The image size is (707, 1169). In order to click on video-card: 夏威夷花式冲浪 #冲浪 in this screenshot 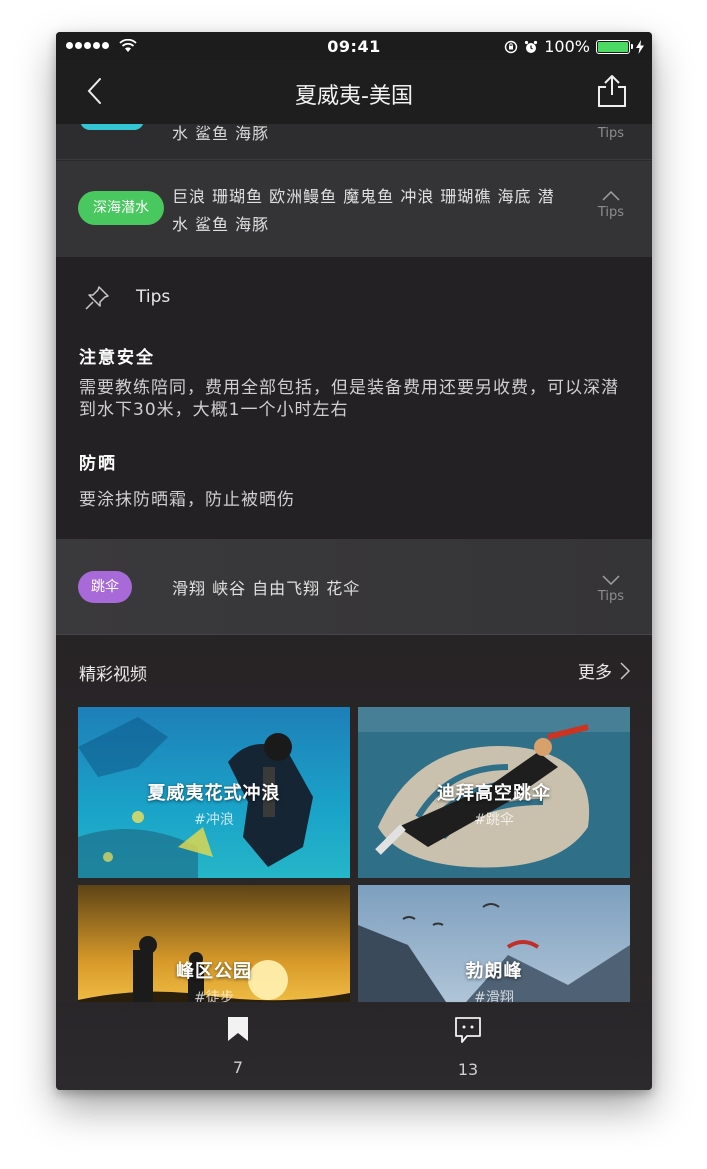, I will do `click(214, 792)`.